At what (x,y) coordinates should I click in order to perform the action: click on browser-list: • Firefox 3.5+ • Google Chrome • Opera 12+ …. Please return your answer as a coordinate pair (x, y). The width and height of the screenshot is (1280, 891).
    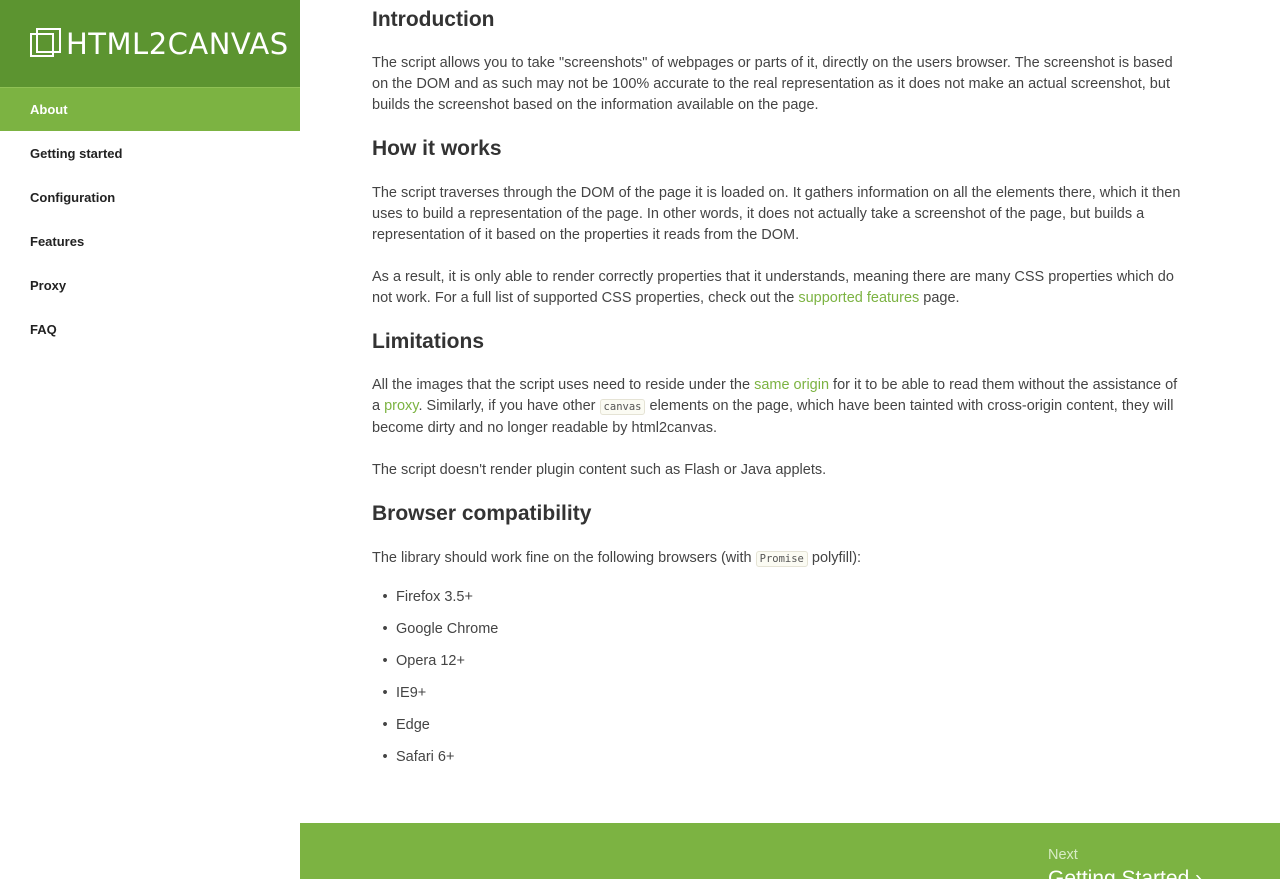
    Looking at the image, I should click on (435, 685).